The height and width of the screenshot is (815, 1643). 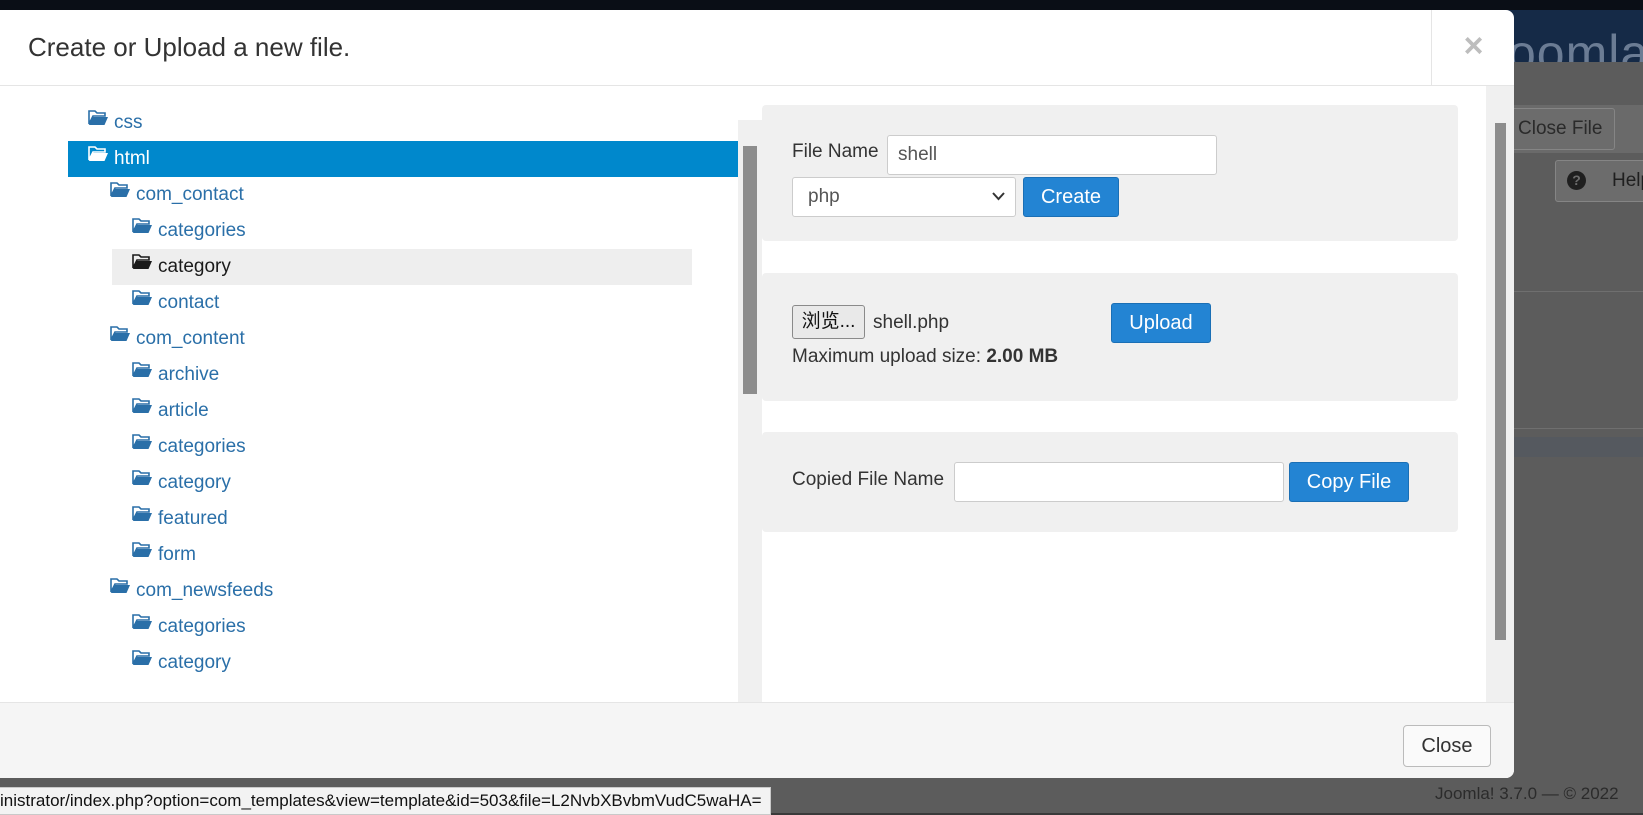 What do you see at coordinates (757, 48) in the screenshot?
I see `modal-header: Create or Upload a new file. ×` at bounding box center [757, 48].